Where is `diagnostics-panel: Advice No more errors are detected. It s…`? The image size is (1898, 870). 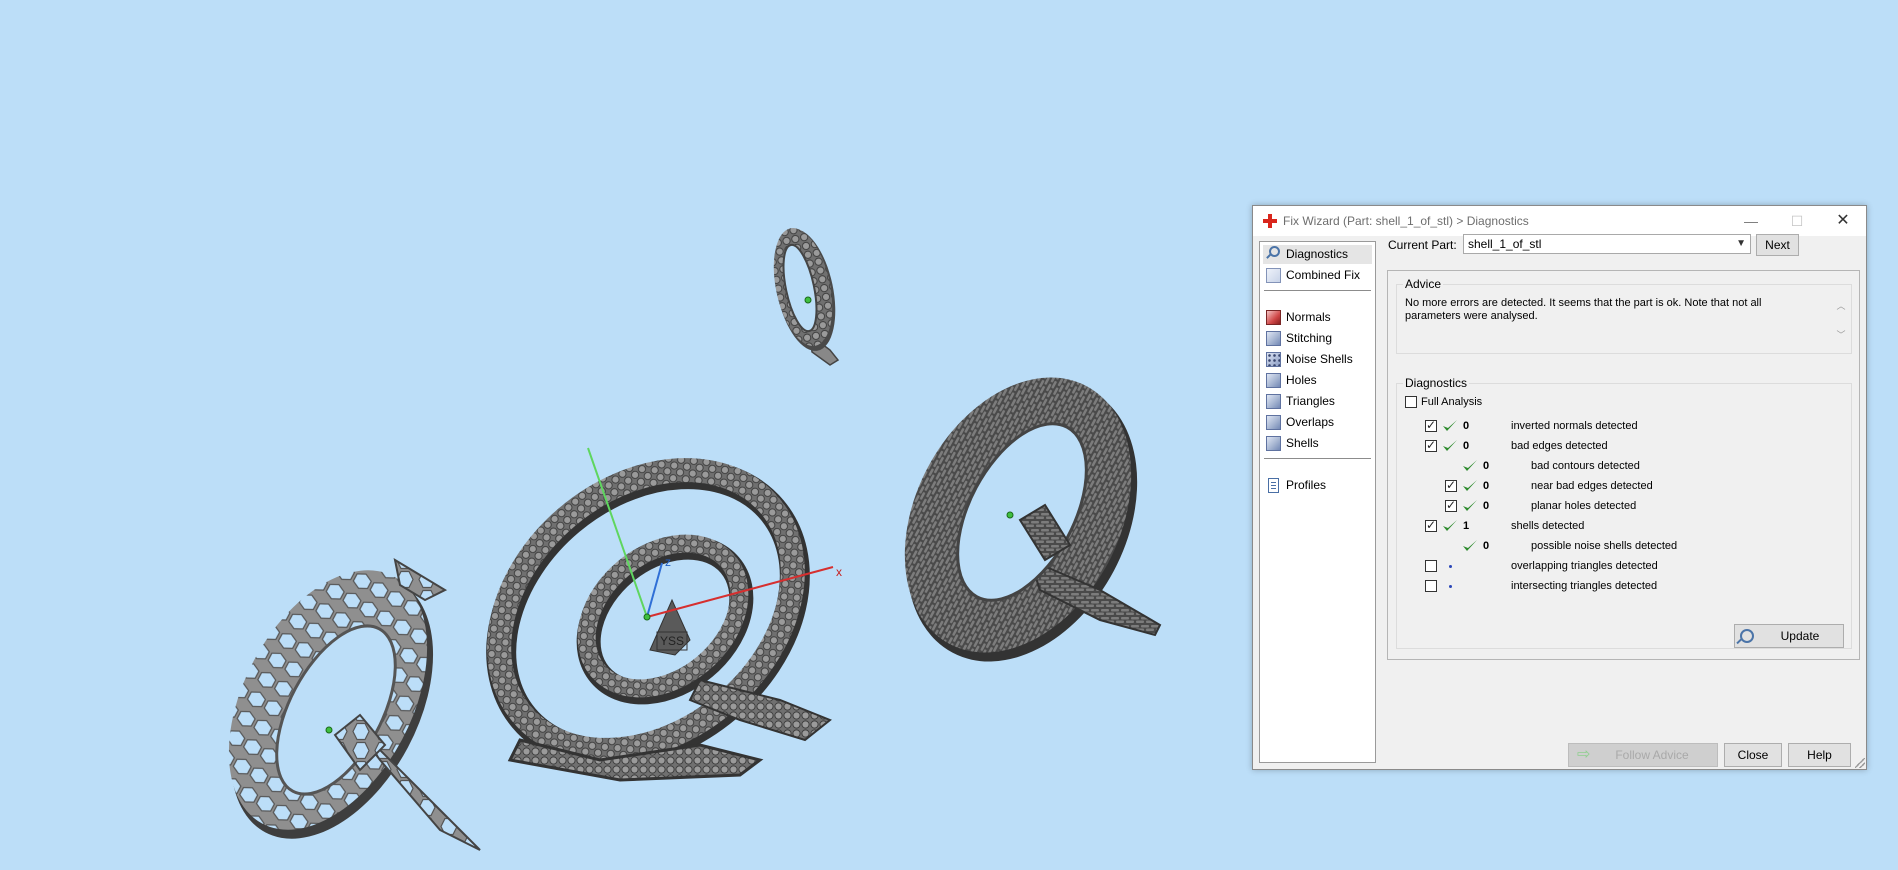
diagnostics-panel: Advice No more errors are detected. It s… is located at coordinates (1623, 465).